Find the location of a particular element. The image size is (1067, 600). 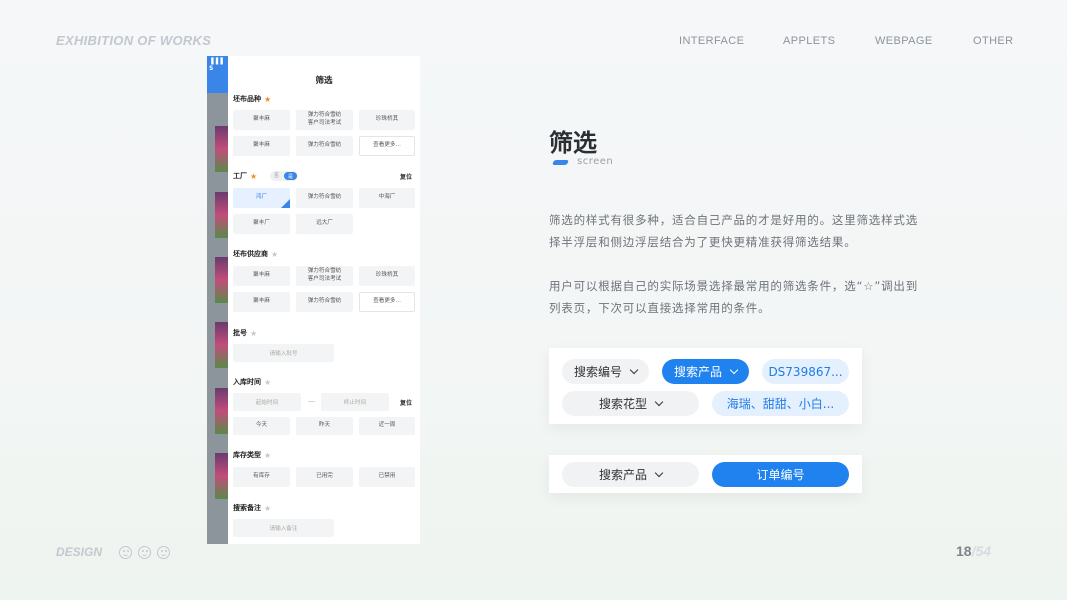

nav-webpage: WEBPAGE is located at coordinates (904, 41).